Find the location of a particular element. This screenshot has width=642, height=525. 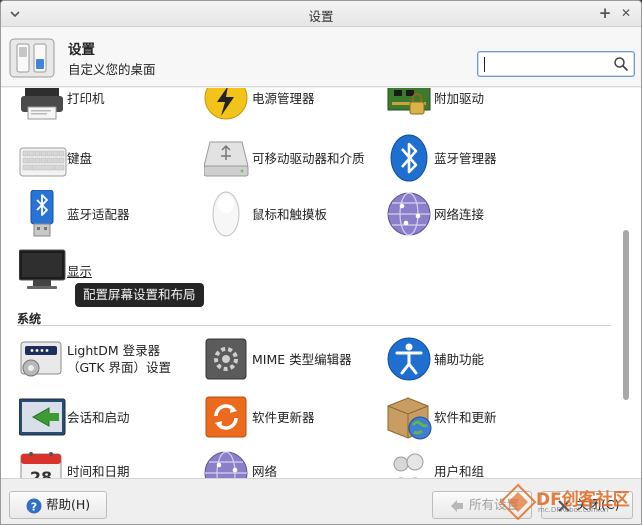

keyboard-icon is located at coordinates (44, 159).